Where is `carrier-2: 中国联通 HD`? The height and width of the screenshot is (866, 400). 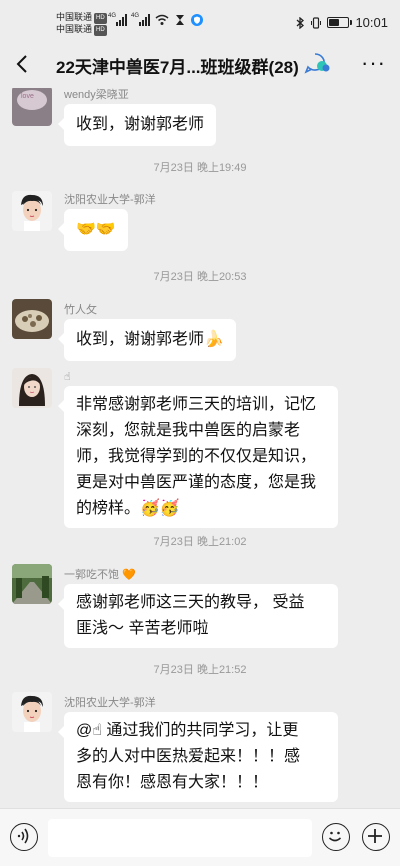 carrier-2: 中国联通 HD is located at coordinates (81, 30).